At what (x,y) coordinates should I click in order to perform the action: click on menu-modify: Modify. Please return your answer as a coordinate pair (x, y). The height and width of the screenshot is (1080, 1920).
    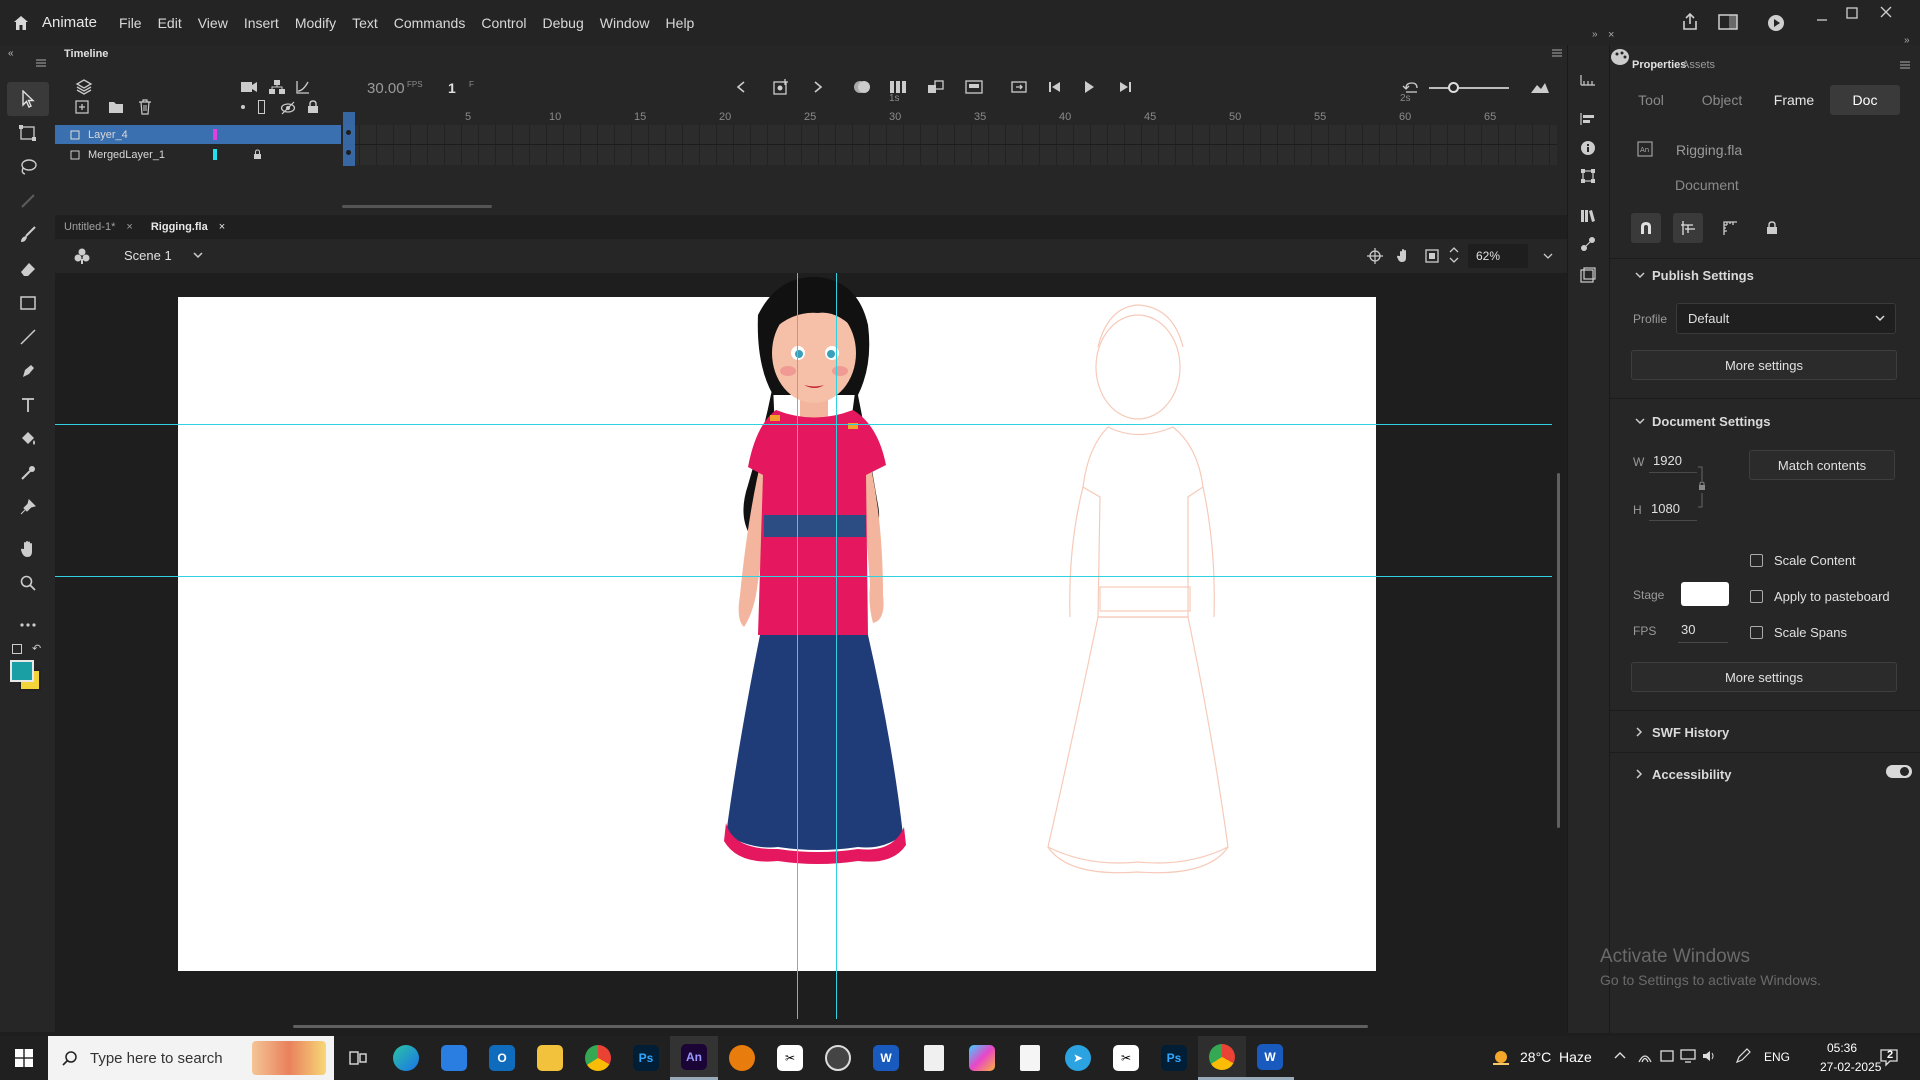
    Looking at the image, I should click on (315, 23).